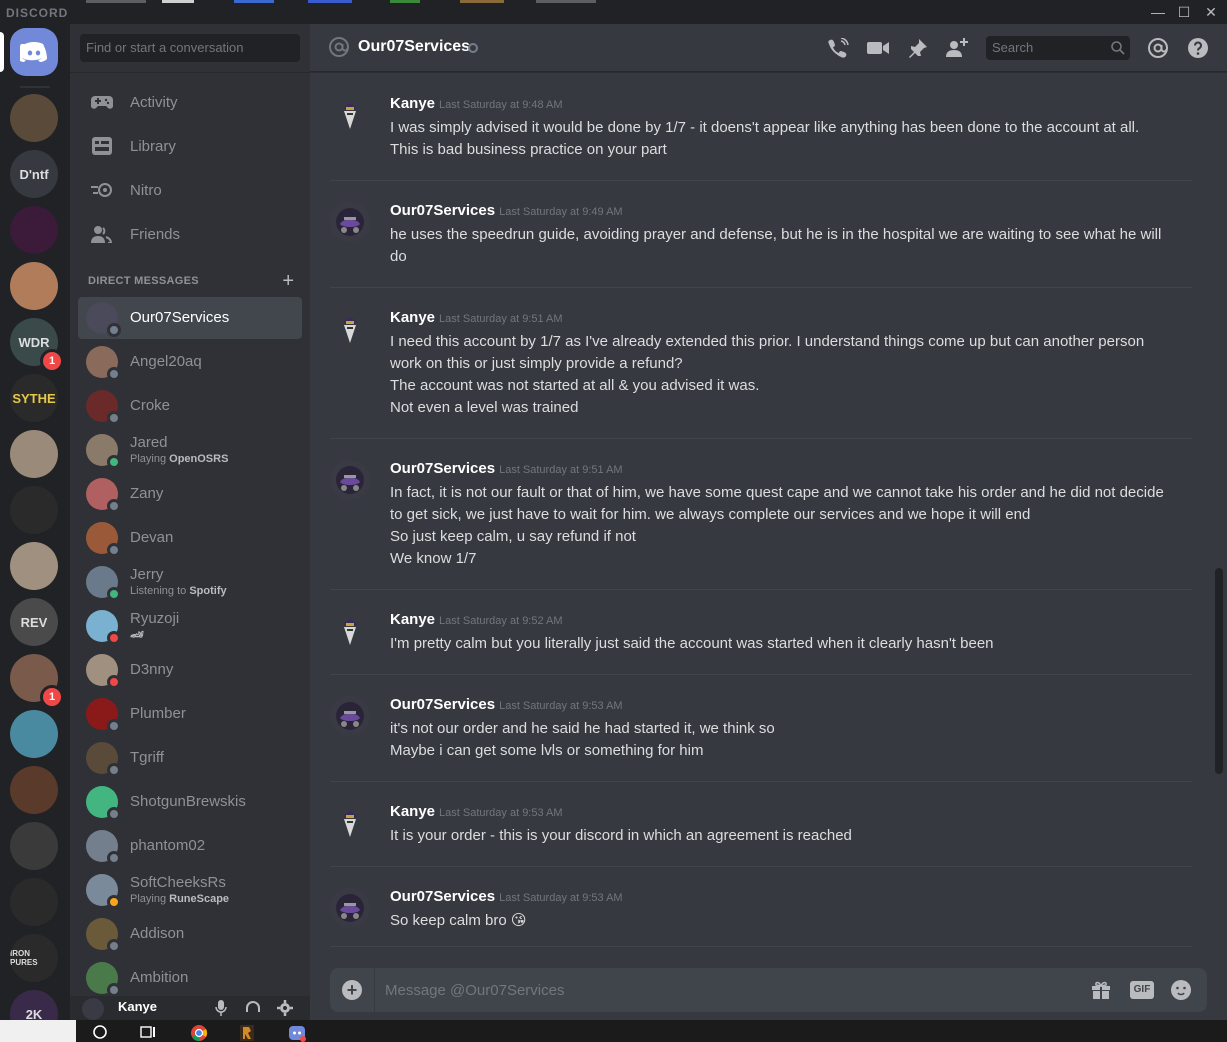  I want to click on dm-item: phantom02, so click(190, 846).